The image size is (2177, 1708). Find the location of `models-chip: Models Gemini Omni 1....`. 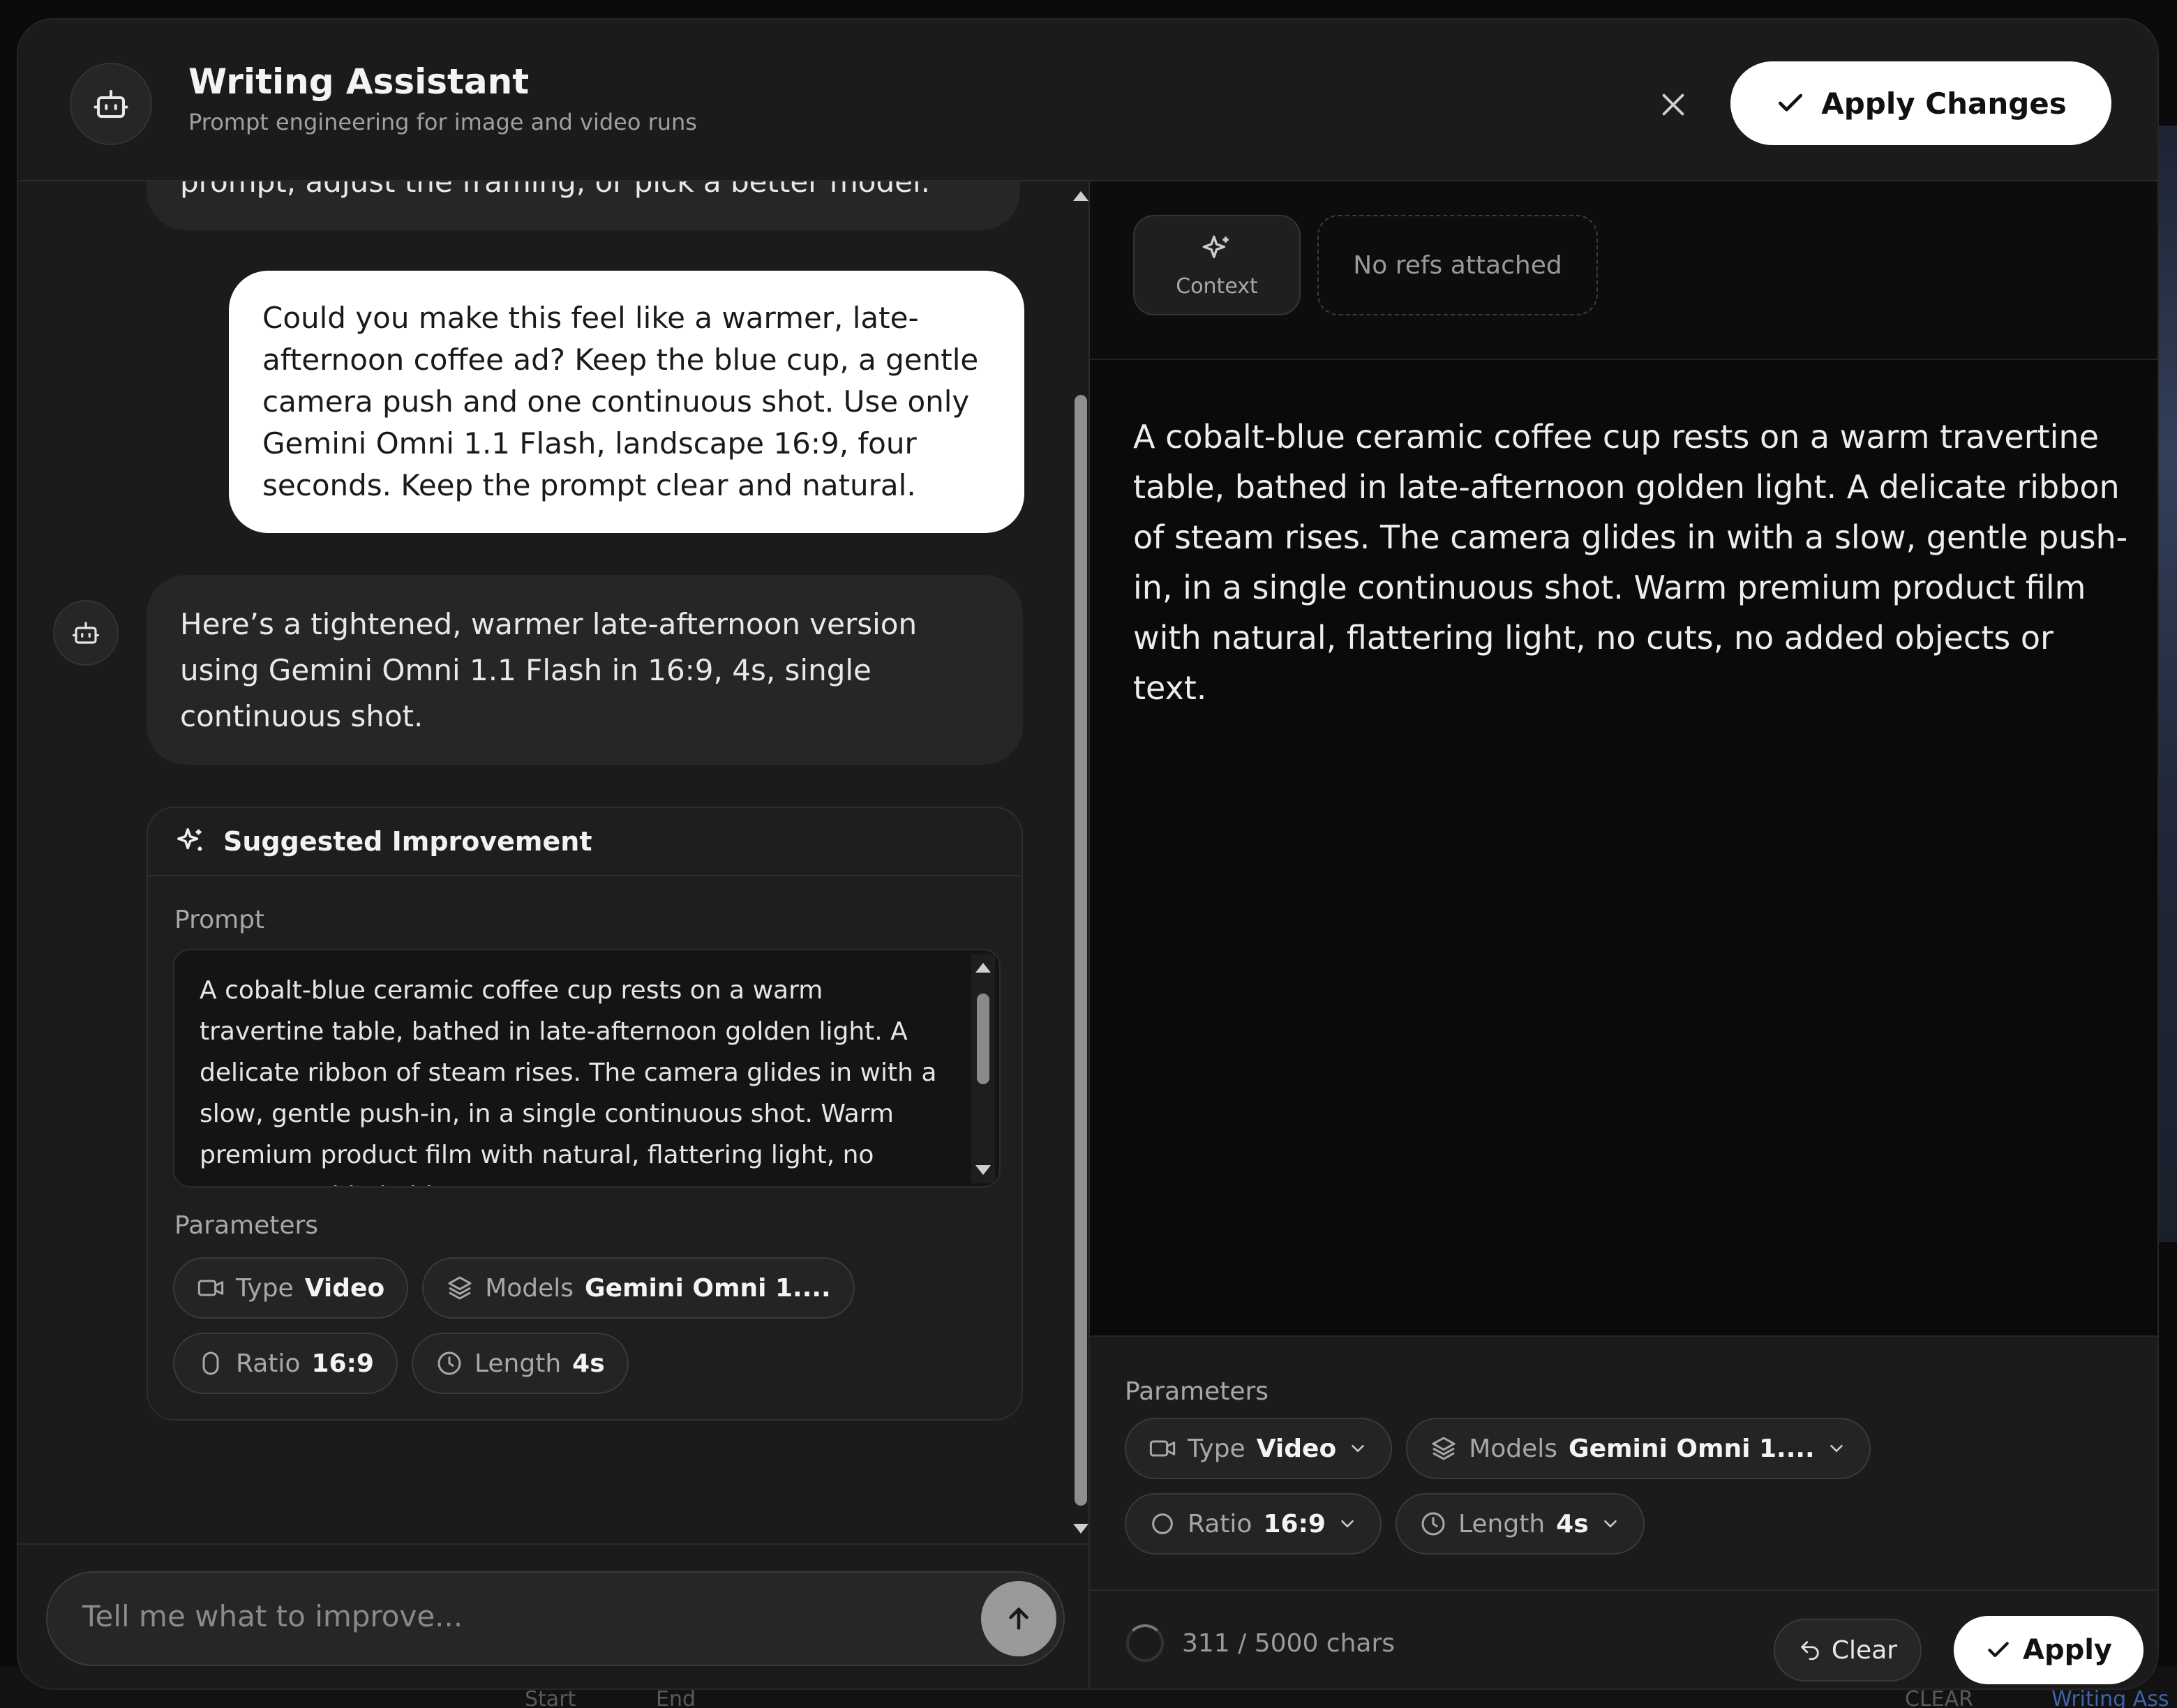

models-chip: Models Gemini Omni 1.... is located at coordinates (638, 1288).